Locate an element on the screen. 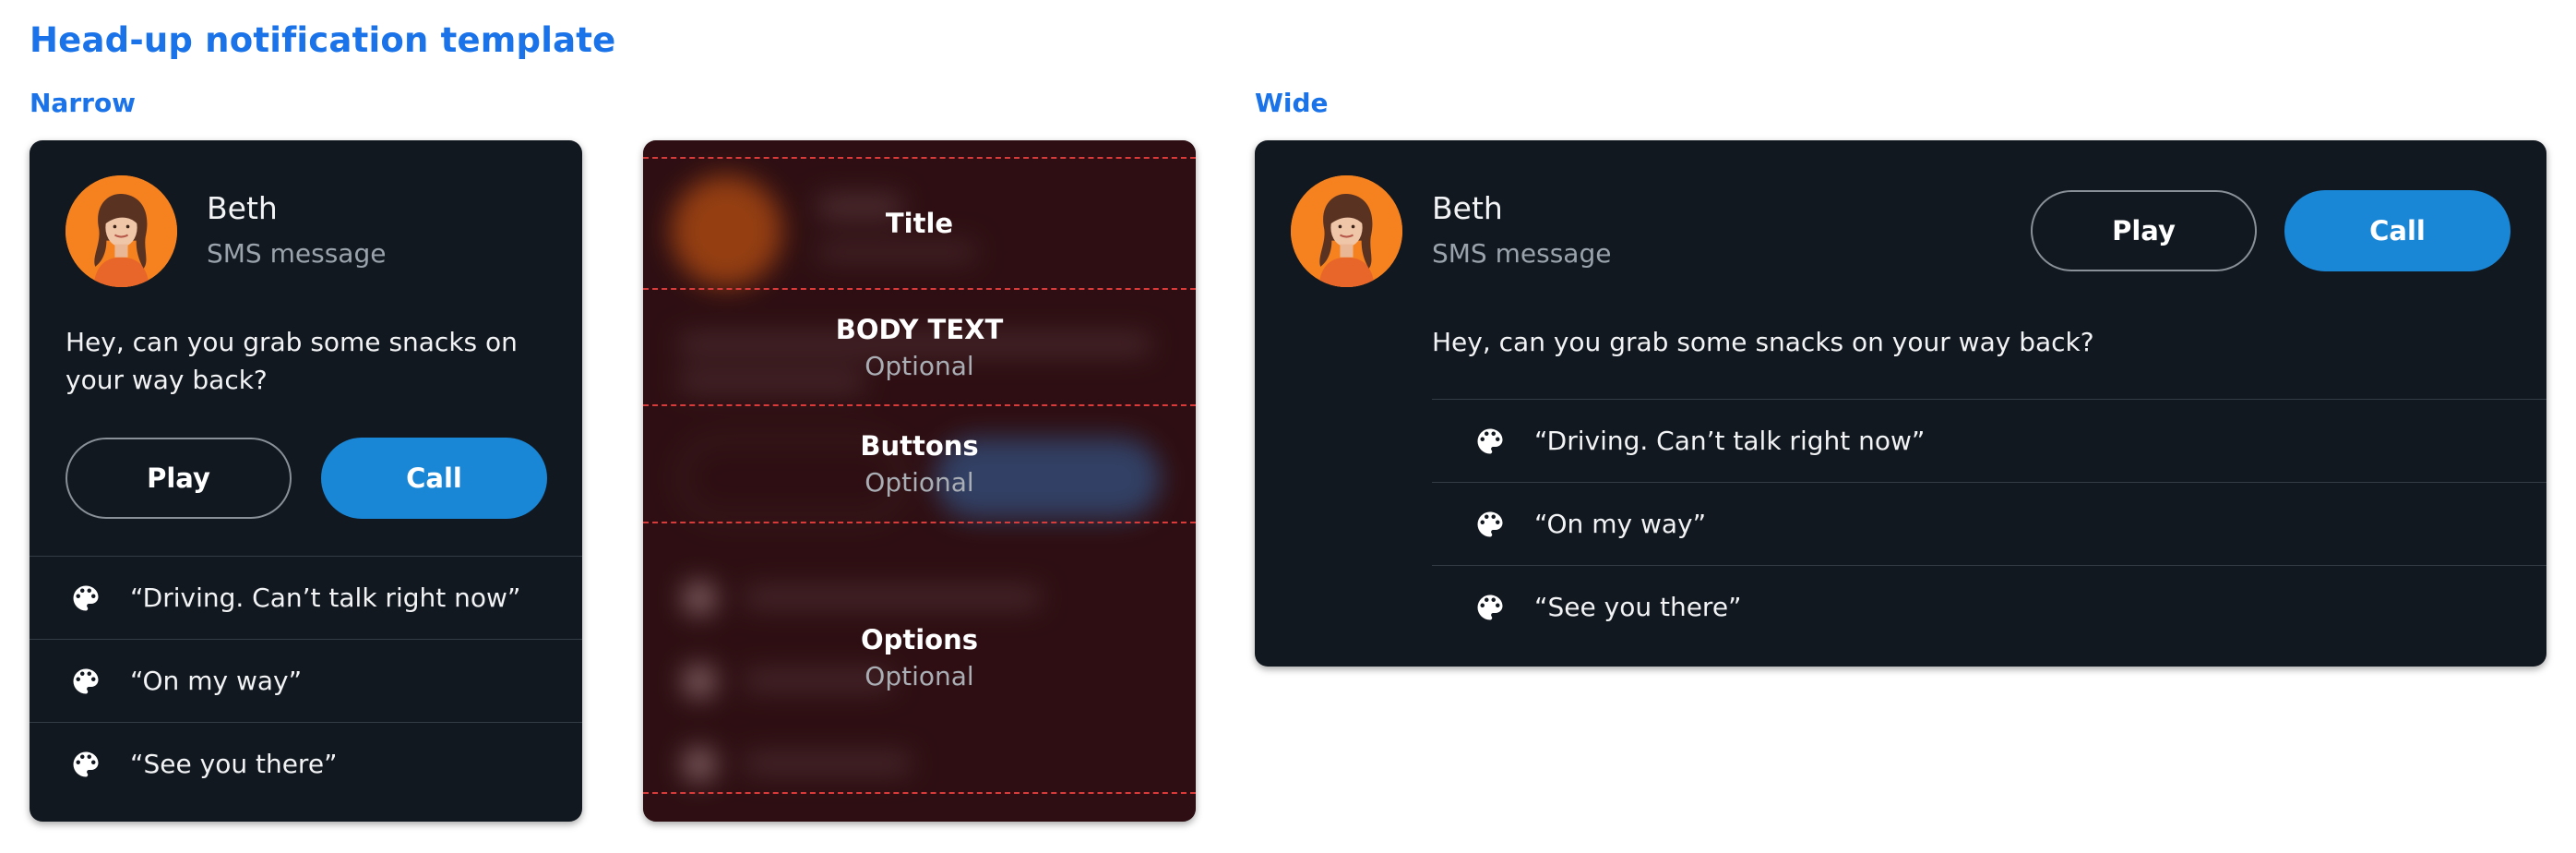 This screenshot has width=2576, height=853. buttons-zone-optional: Optional is located at coordinates (919, 482).